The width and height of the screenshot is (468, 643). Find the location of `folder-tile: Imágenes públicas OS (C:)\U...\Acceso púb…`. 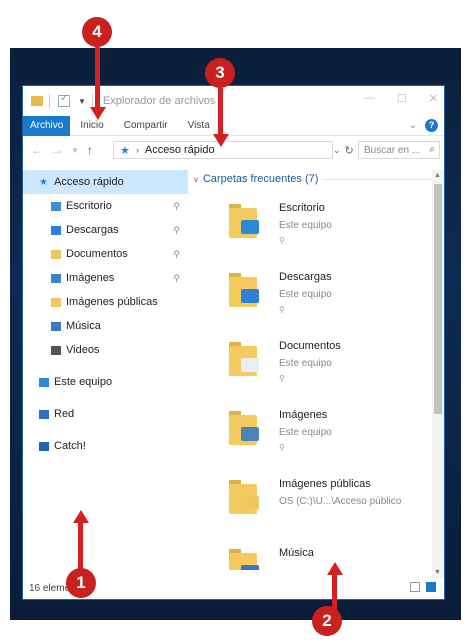

folder-tile: Imágenes públicas OS (C:)\U...\Acceso púb… is located at coordinates (313, 498).